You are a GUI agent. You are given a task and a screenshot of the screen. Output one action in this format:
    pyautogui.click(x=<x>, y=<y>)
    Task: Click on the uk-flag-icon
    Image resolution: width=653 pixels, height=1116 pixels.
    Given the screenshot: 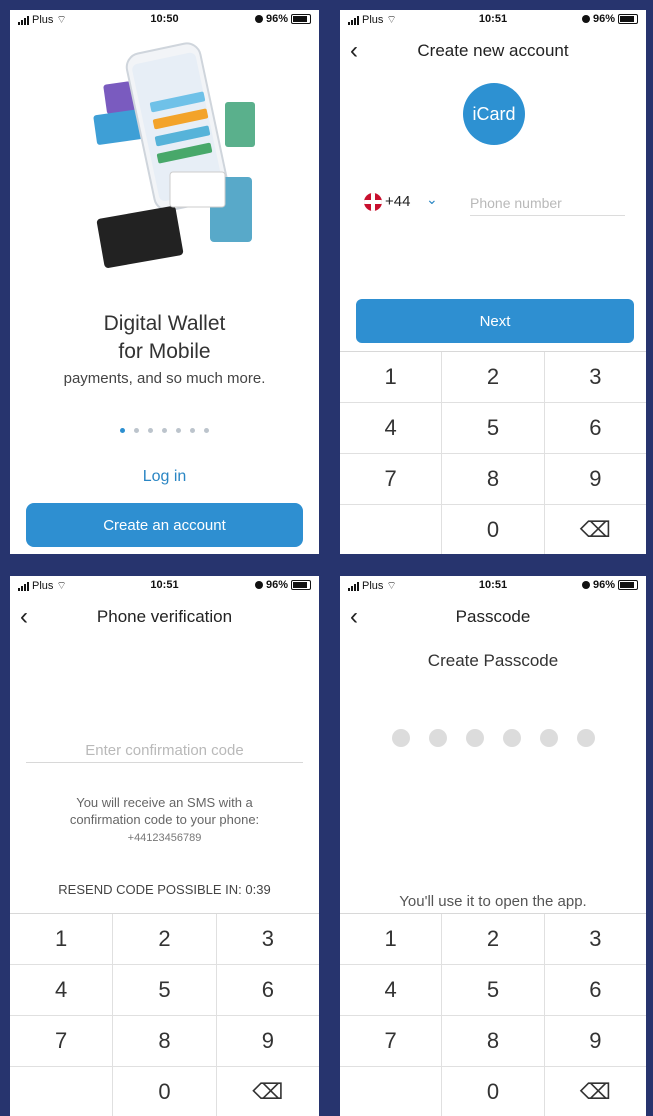 What is the action you would take?
    pyautogui.click(x=373, y=202)
    